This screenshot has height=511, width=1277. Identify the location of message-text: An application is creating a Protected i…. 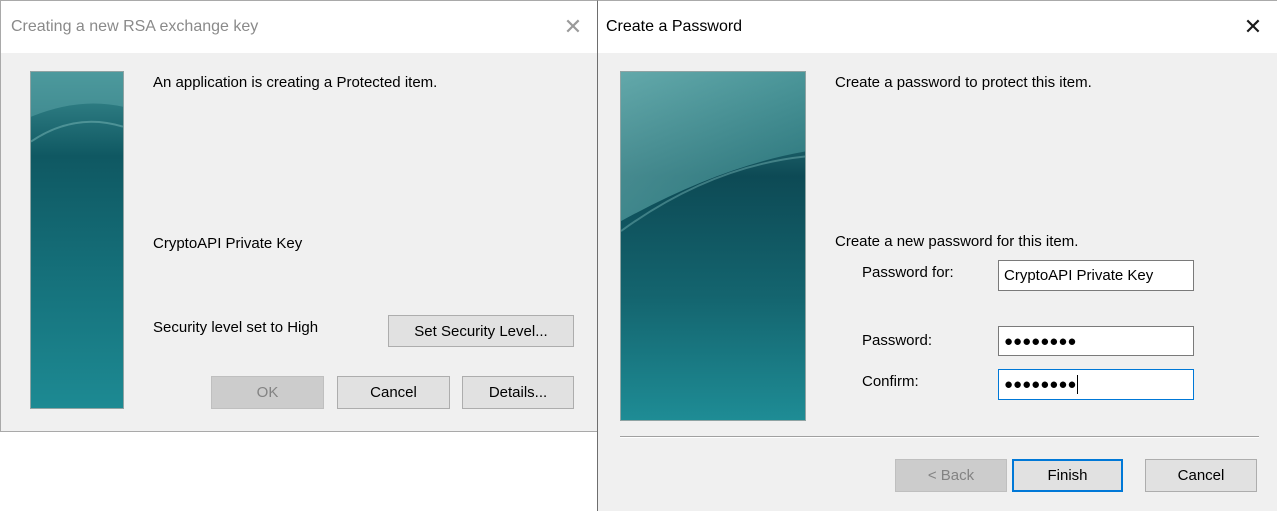
(295, 82).